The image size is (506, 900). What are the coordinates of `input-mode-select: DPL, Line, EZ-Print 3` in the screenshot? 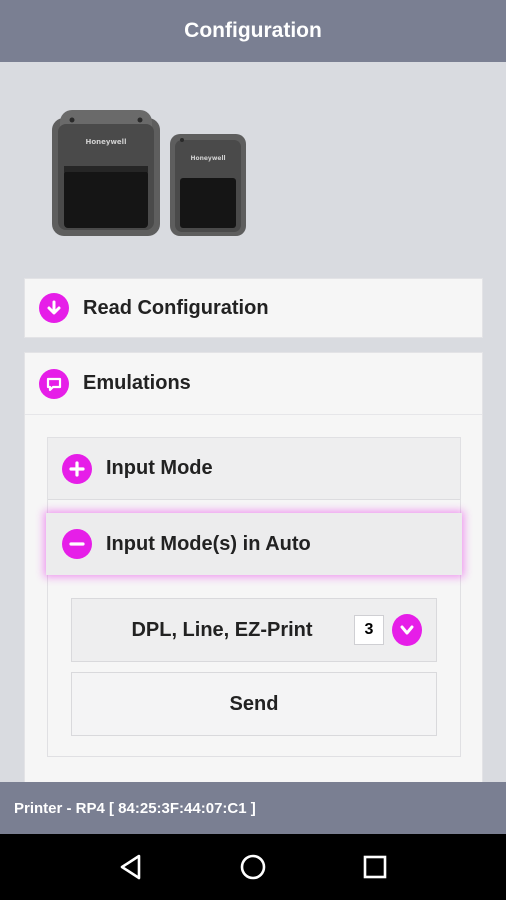 It's located at (254, 630).